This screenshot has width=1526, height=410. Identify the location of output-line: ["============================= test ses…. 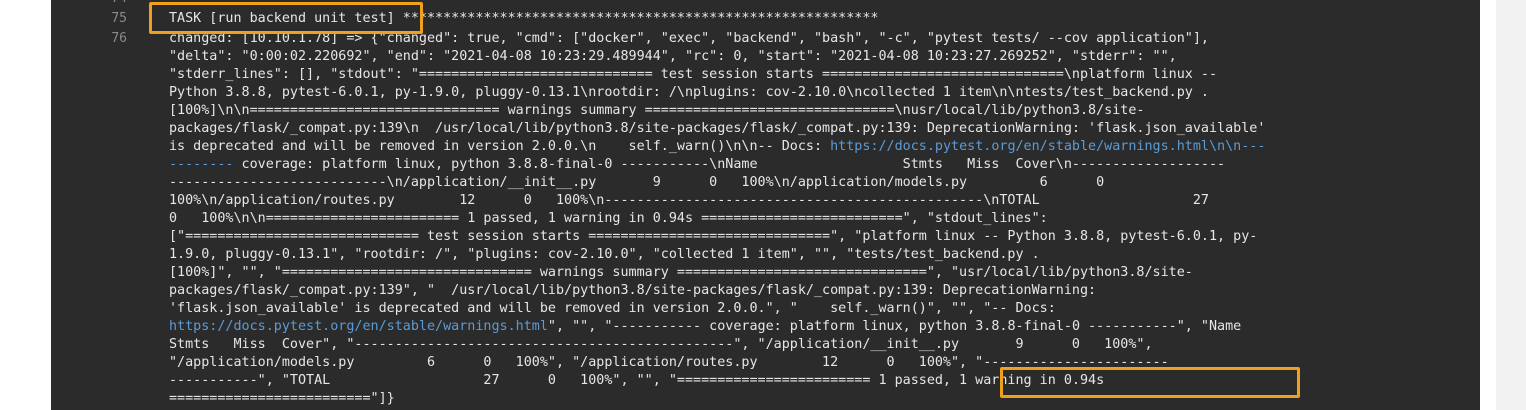
(713, 236).